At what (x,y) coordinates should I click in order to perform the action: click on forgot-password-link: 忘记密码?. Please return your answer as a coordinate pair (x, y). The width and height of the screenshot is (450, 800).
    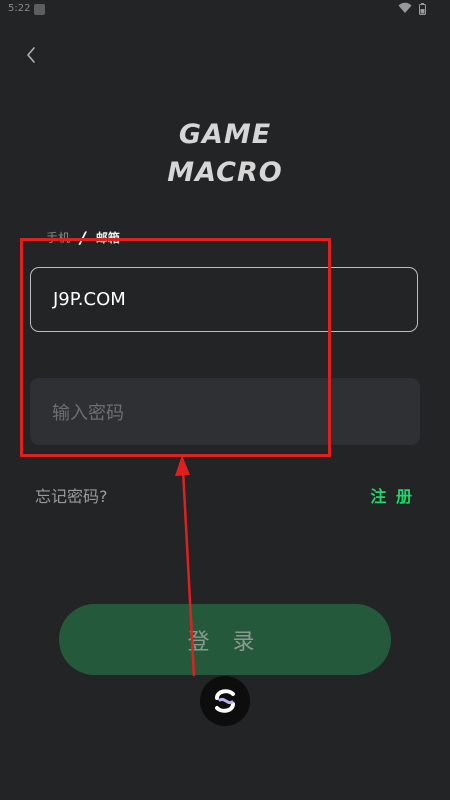
    Looking at the image, I should click on (71, 495).